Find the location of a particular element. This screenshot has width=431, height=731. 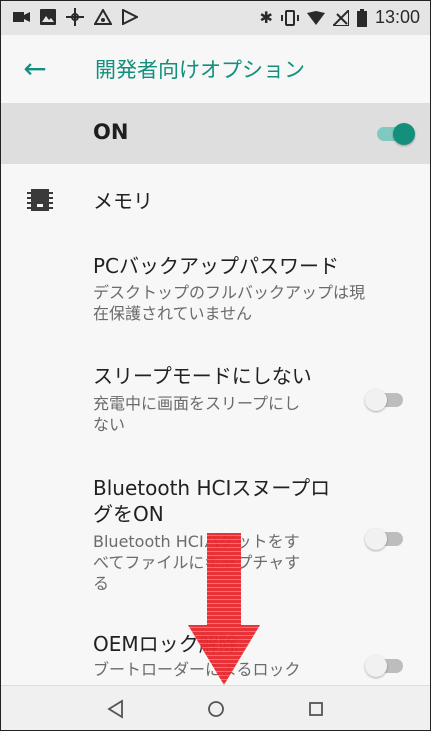

master-switch-label: ON is located at coordinates (111, 132).